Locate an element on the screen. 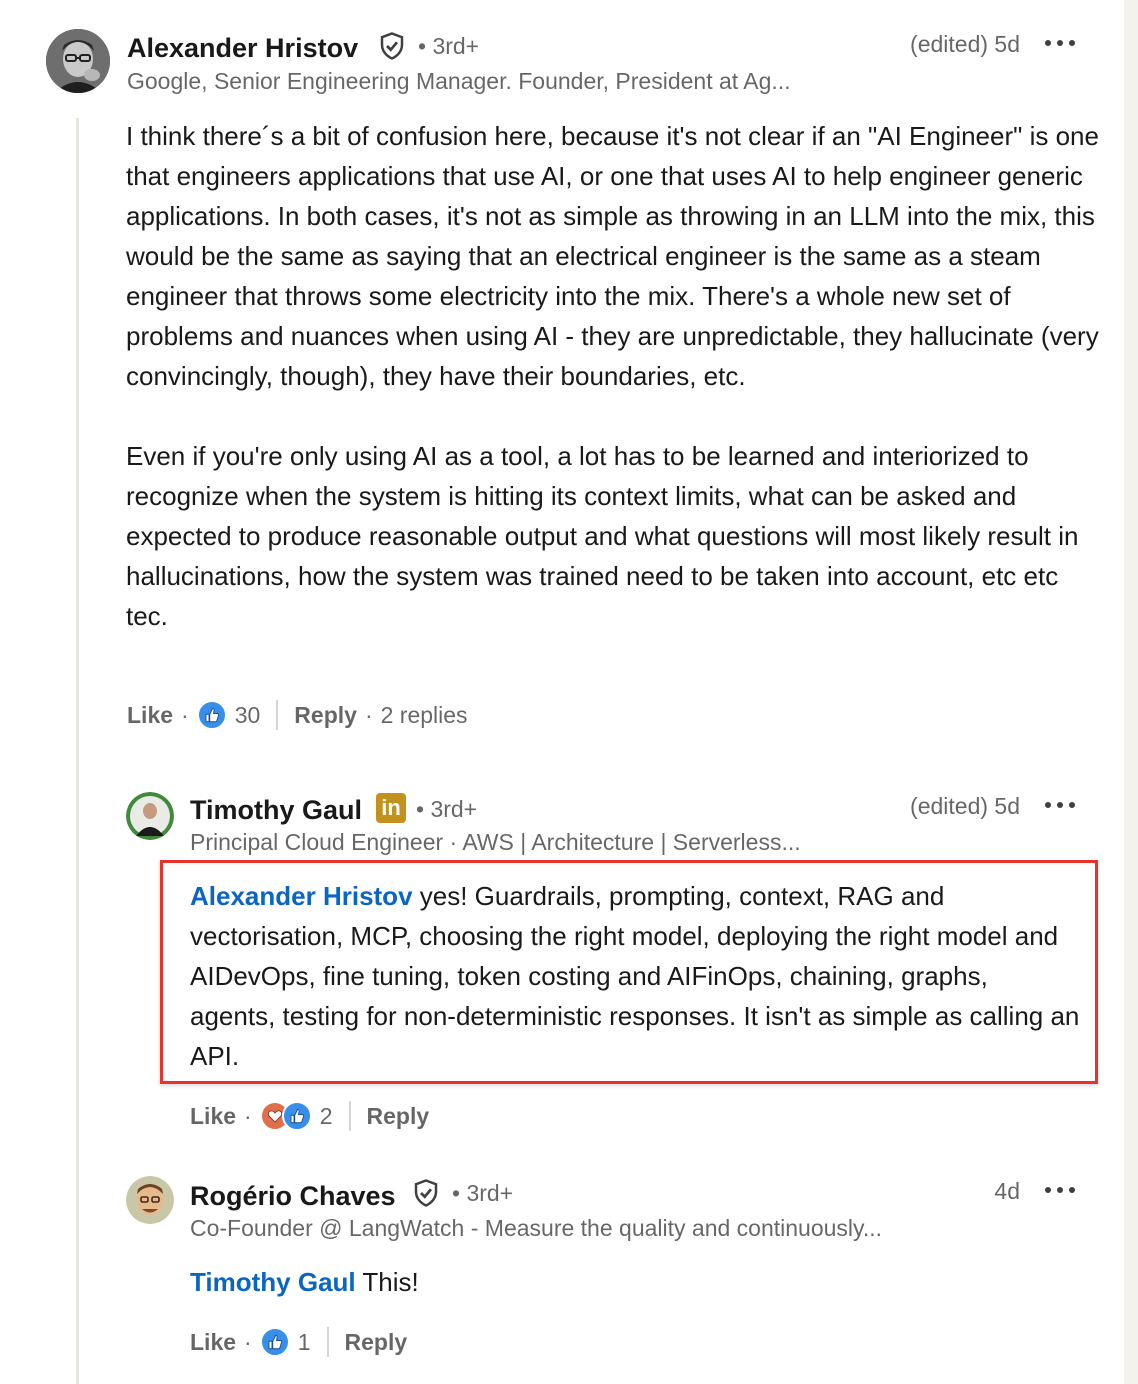 Image resolution: width=1138 pixels, height=1384 pixels. comment-author-name: Timothy Gaul is located at coordinates (276, 810).